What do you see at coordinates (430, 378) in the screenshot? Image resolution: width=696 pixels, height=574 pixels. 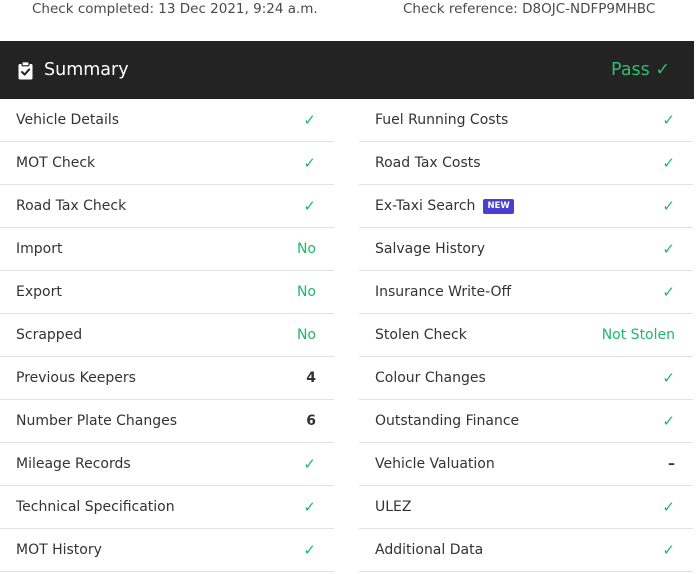 I see `row-label: Colour Changes` at bounding box center [430, 378].